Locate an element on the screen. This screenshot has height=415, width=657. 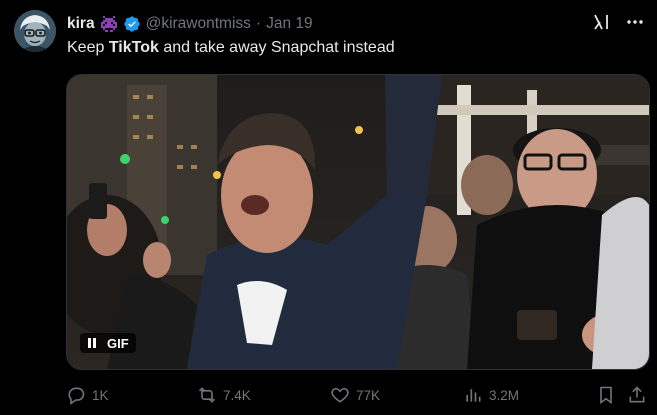
reply-icon is located at coordinates (76, 396).